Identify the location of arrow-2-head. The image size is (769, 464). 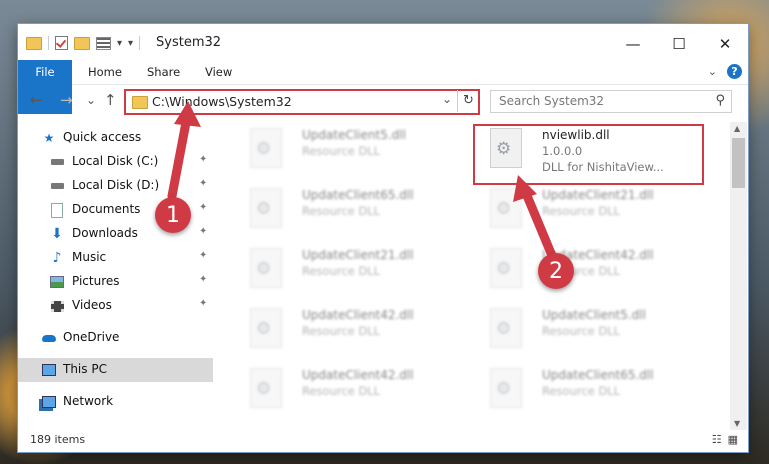
(525, 188).